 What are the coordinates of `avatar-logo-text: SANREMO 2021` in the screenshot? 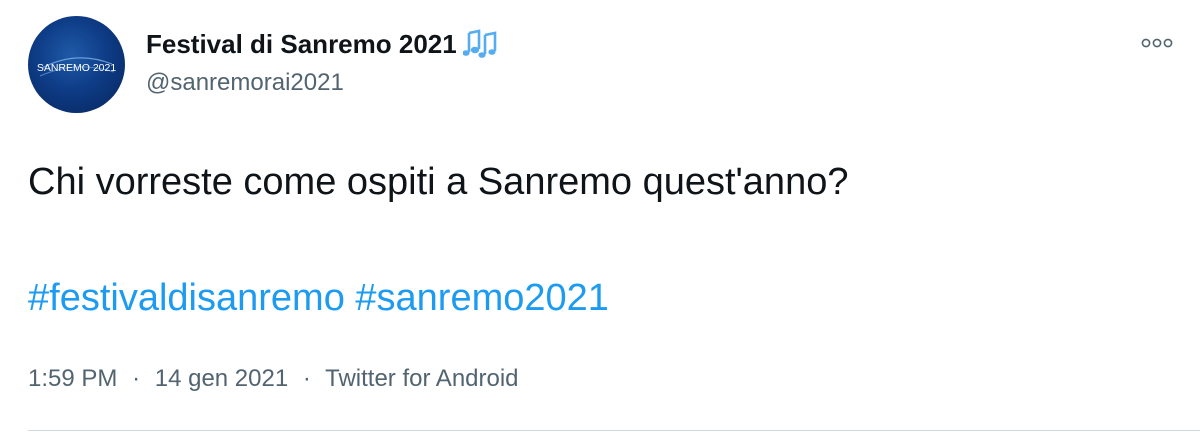 It's located at (77, 68).